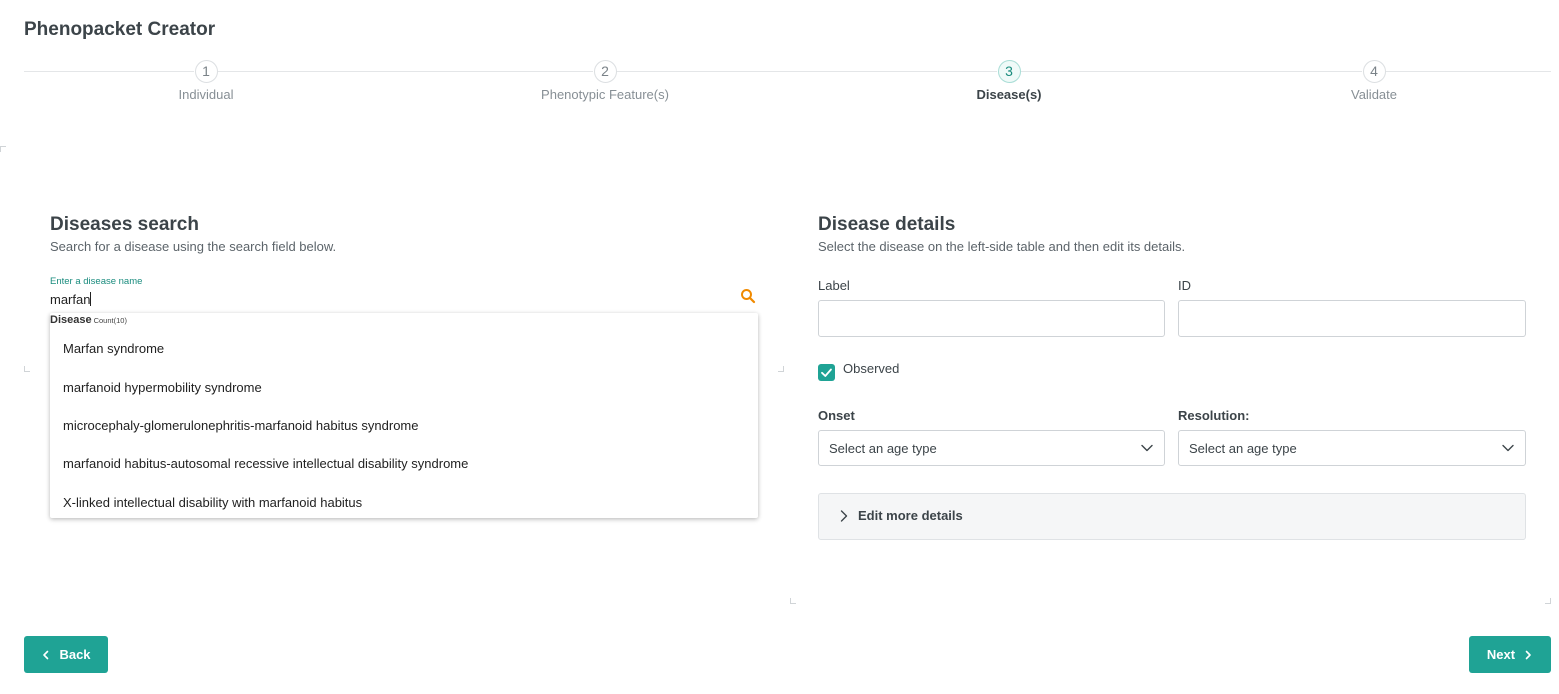 This screenshot has height=694, width=1559. I want to click on step-number: 1, so click(206, 71).